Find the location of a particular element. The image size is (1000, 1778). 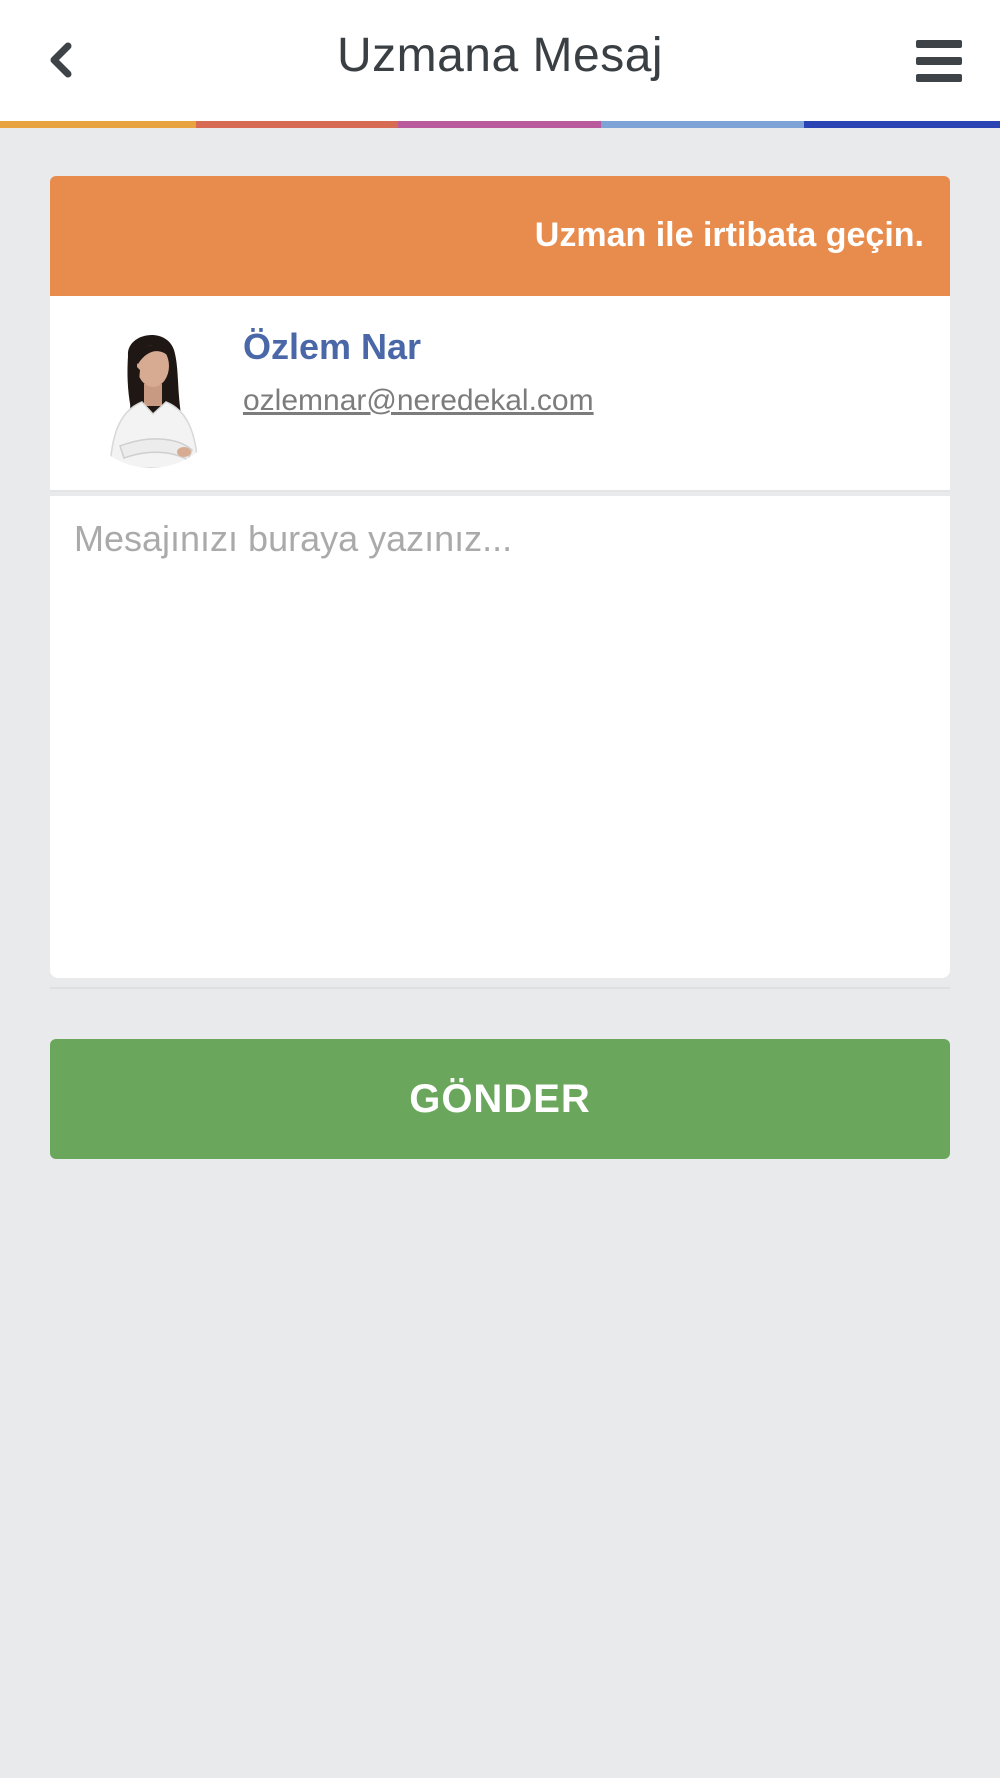

divider is located at coordinates (500, 988).